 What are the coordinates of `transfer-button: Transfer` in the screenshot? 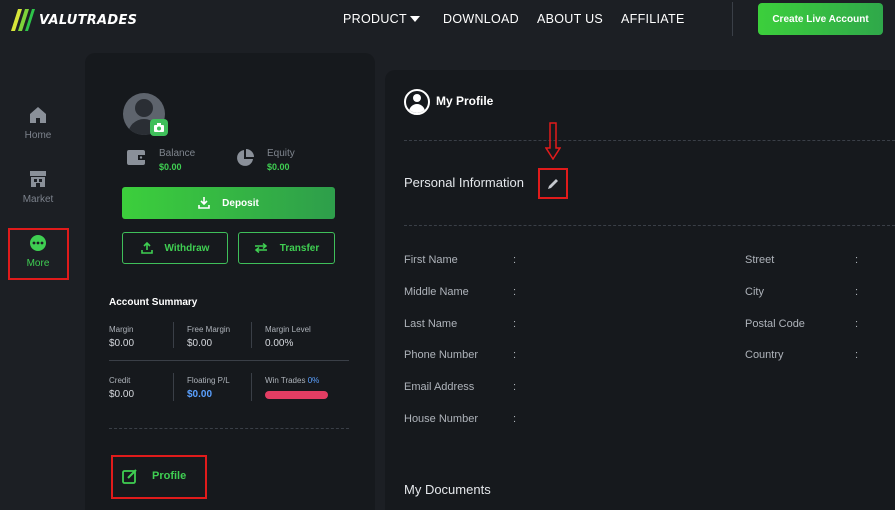 It's located at (286, 248).